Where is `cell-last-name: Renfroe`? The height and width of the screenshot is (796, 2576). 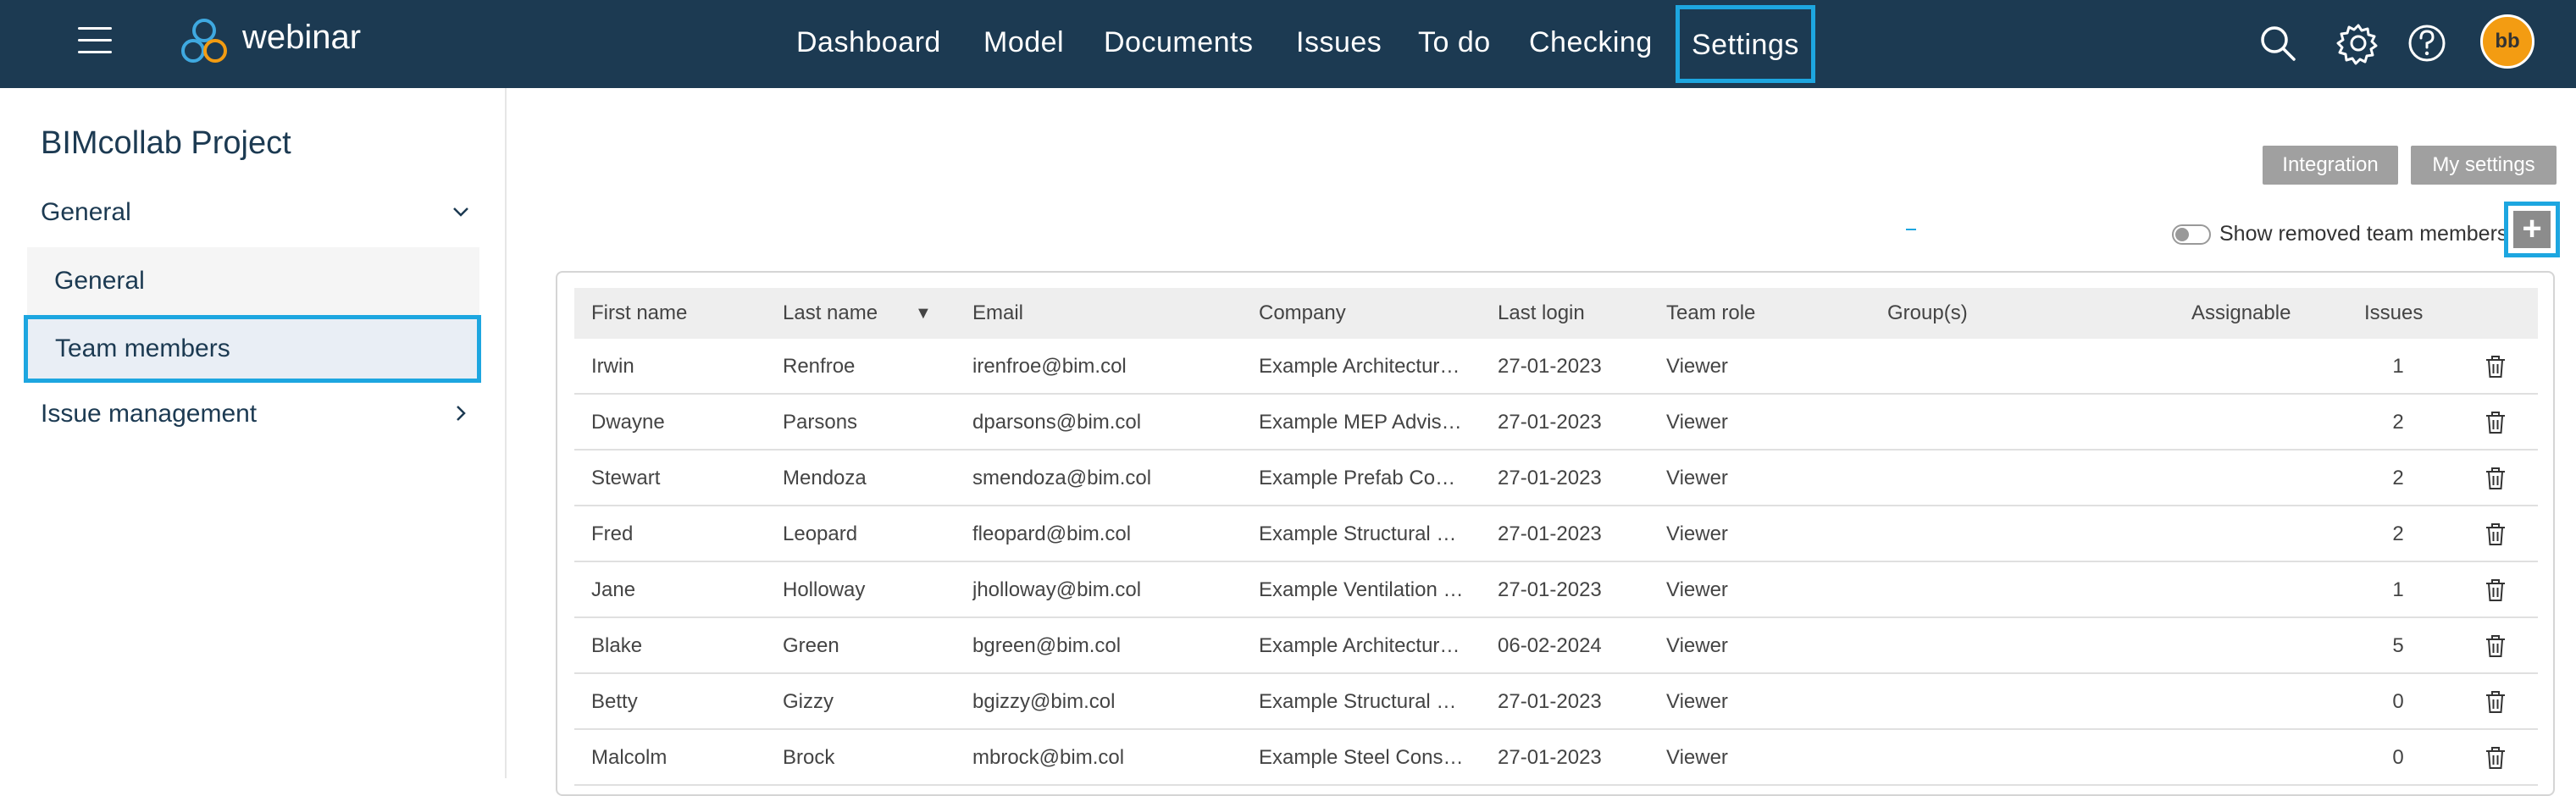
cell-last-name: Renfroe is located at coordinates (819, 366).